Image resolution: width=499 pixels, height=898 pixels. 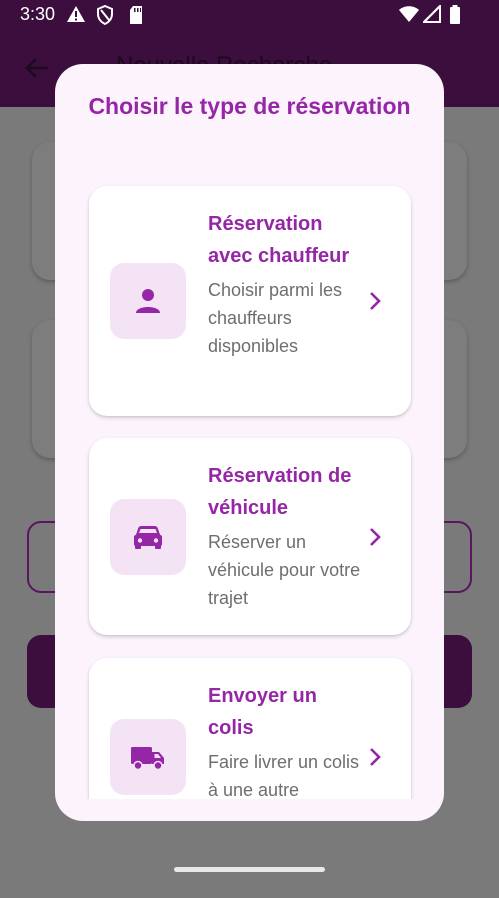 What do you see at coordinates (249, 15) in the screenshot?
I see `status-bar: 3:30` at bounding box center [249, 15].